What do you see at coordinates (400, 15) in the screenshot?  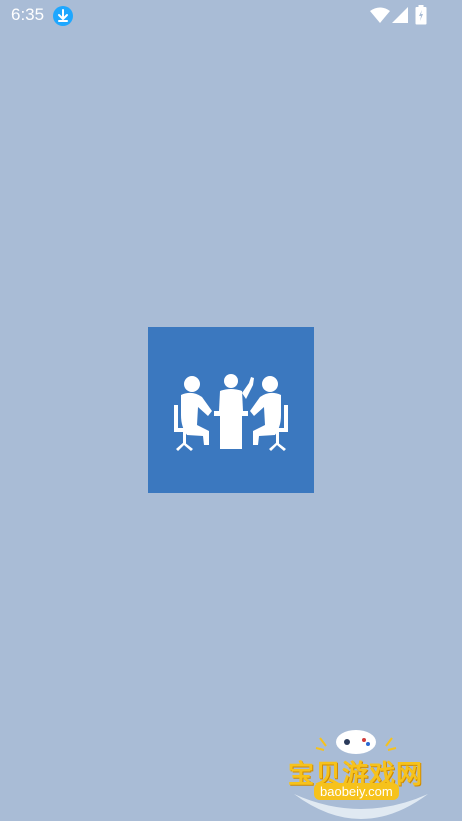 I see `signal-icon` at bounding box center [400, 15].